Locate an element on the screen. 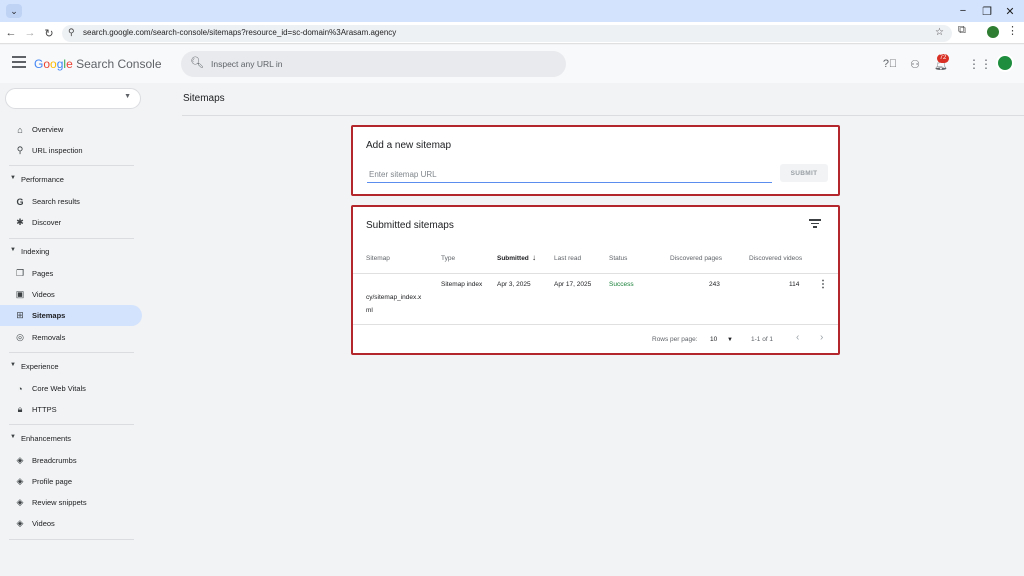 This screenshot has width=1024, height=576. sidebar-item-videos: ▣ Videos is located at coordinates (71, 294).